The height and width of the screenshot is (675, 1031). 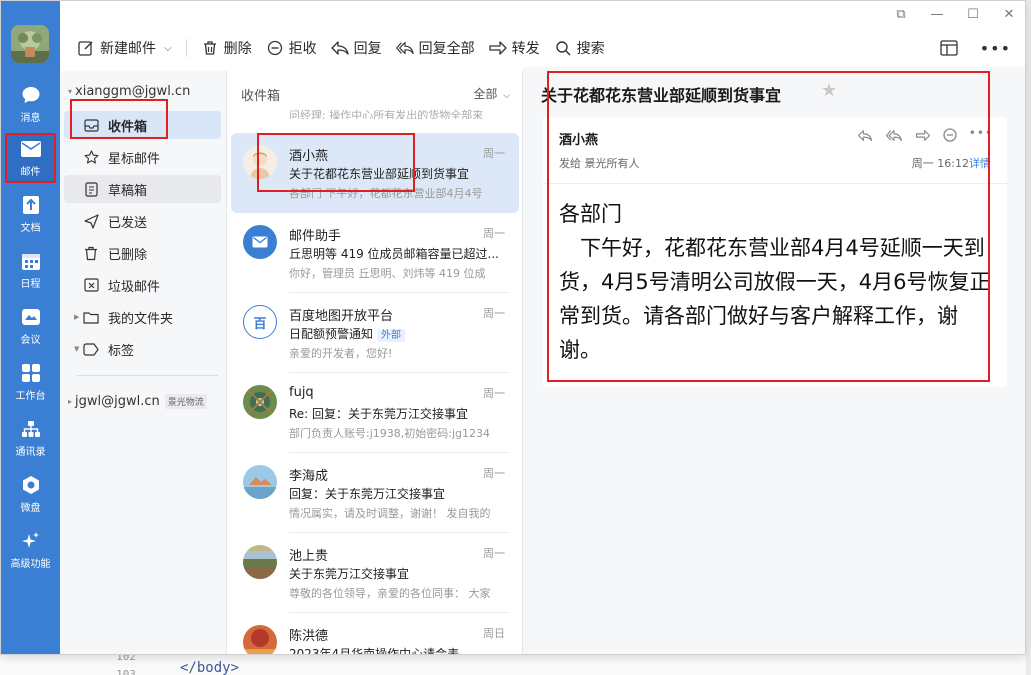 I want to click on folder-label: 已删除, so click(x=128, y=255).